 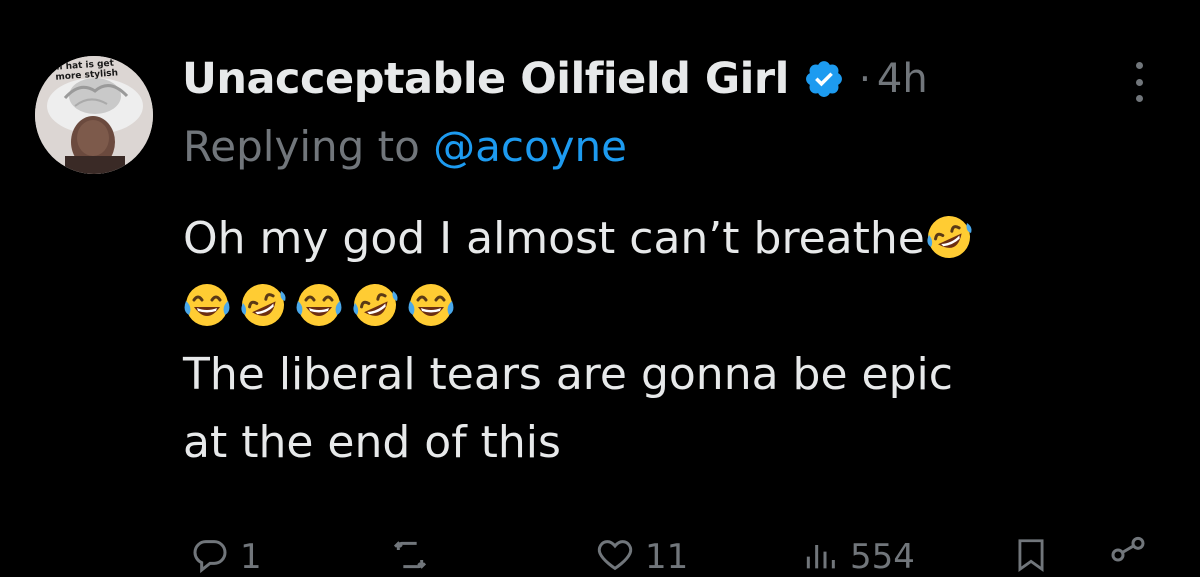 What do you see at coordinates (485, 79) in the screenshot?
I see `author-name: Unacceptable Oilfield Girl` at bounding box center [485, 79].